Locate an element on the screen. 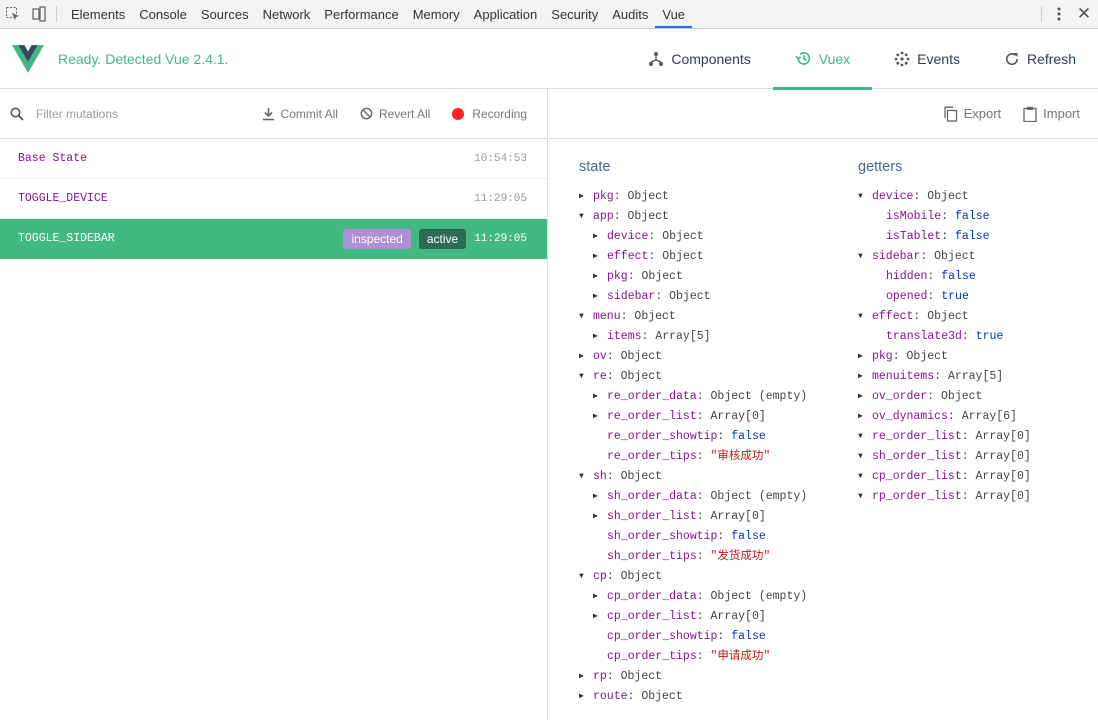 This screenshot has width=1098, height=720. tree-row-cp: ▼ cp: Object is located at coordinates (693, 577).